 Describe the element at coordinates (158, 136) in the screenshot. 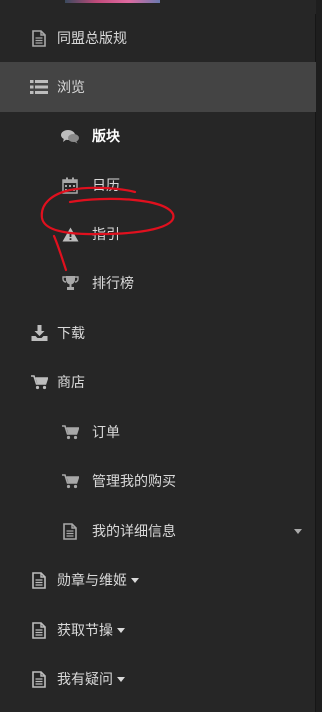

I see `sidebar-item-forums: 版块` at that location.